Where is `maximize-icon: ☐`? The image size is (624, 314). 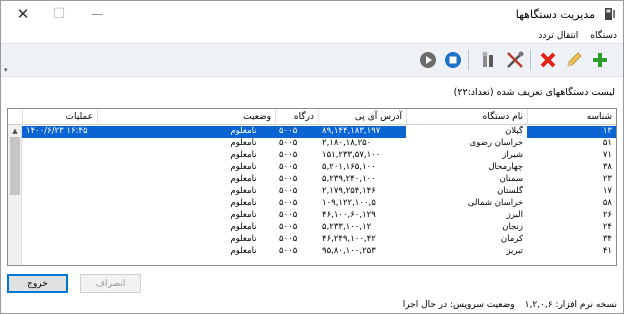 maximize-icon: ☐ is located at coordinates (59, 14).